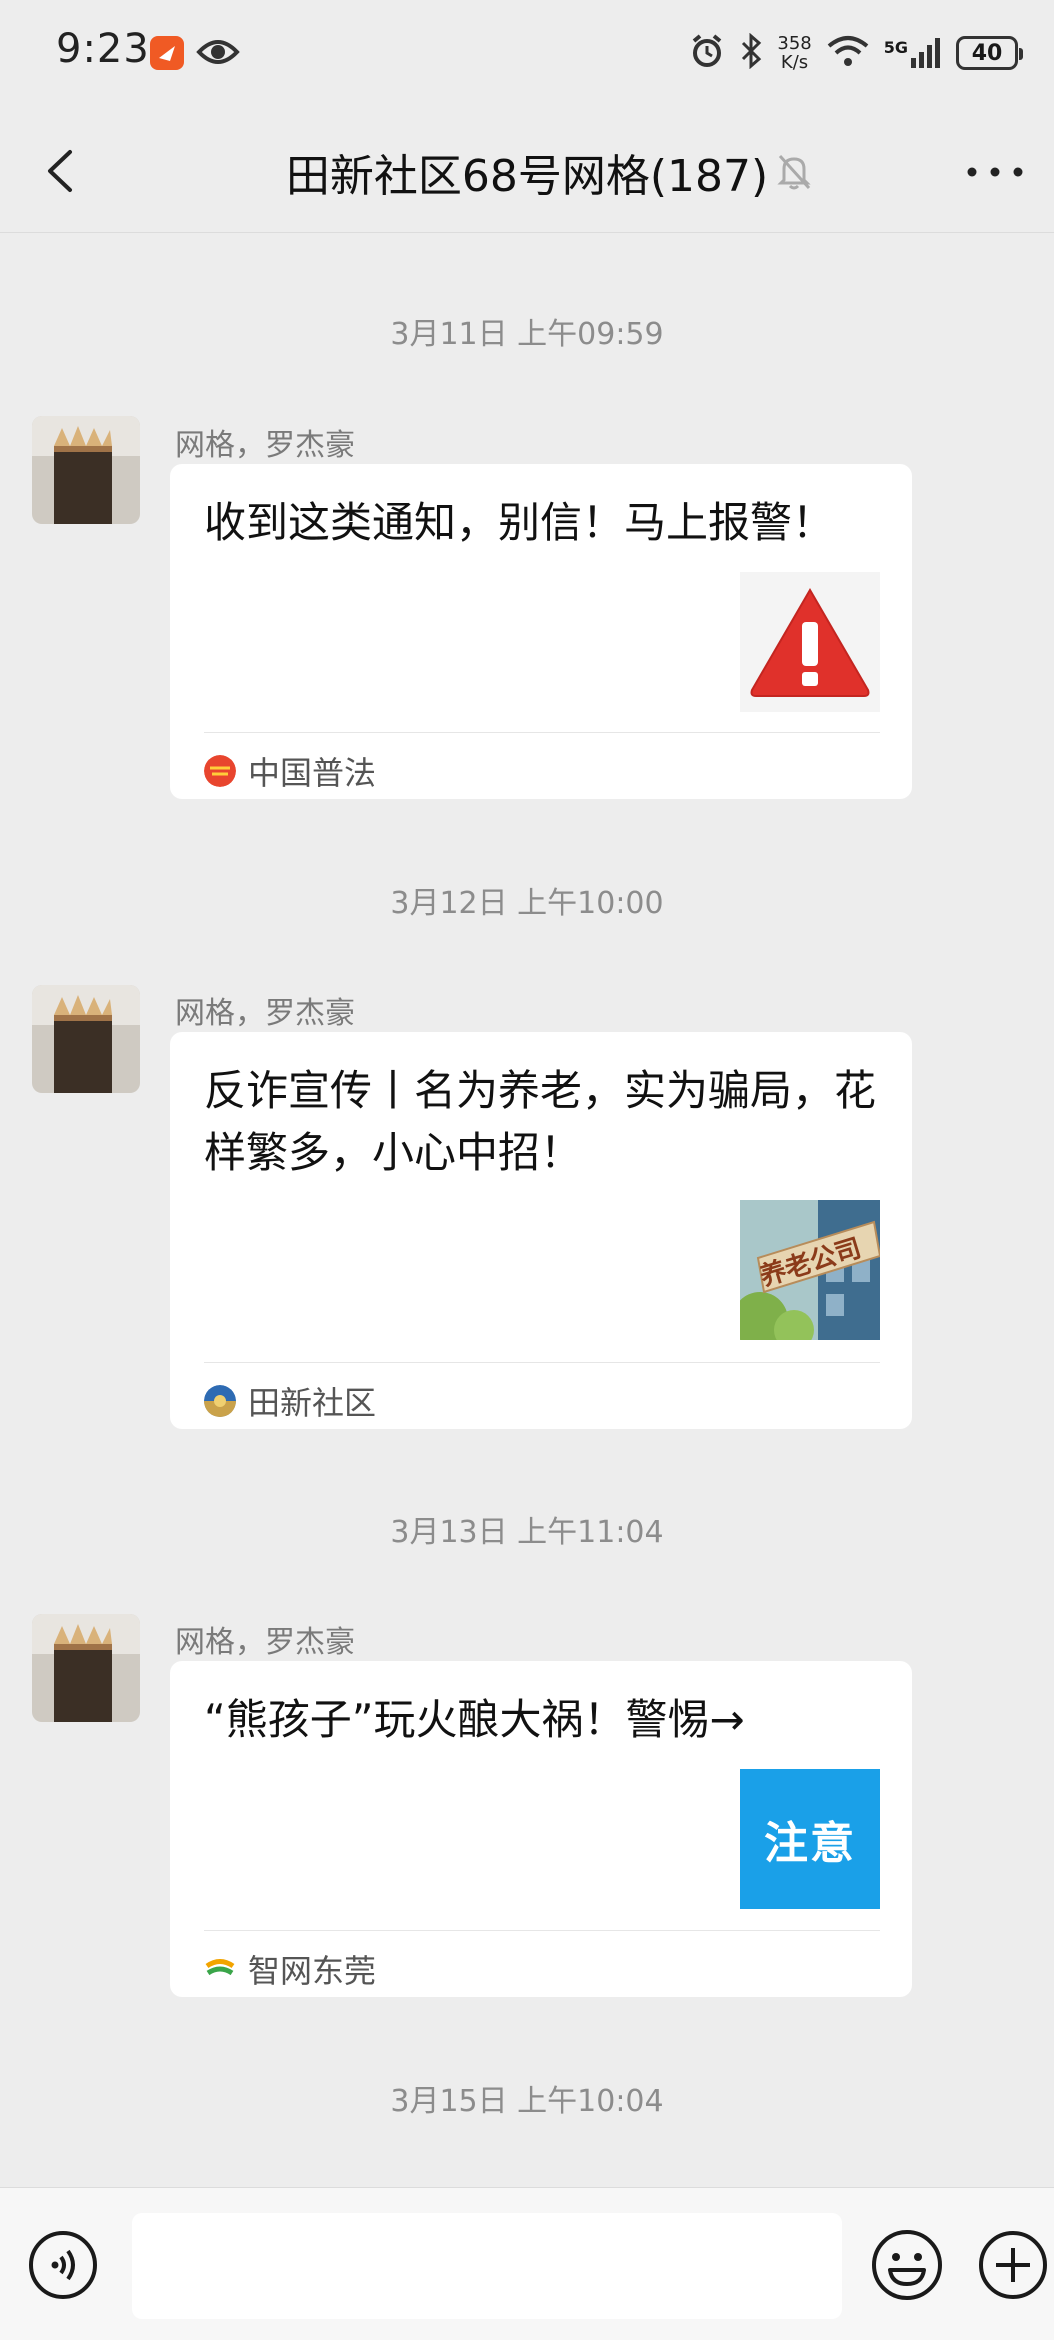  Describe the element at coordinates (527, 2101) in the screenshot. I see `message-timestamp: 3月15日 上午10:04` at that location.